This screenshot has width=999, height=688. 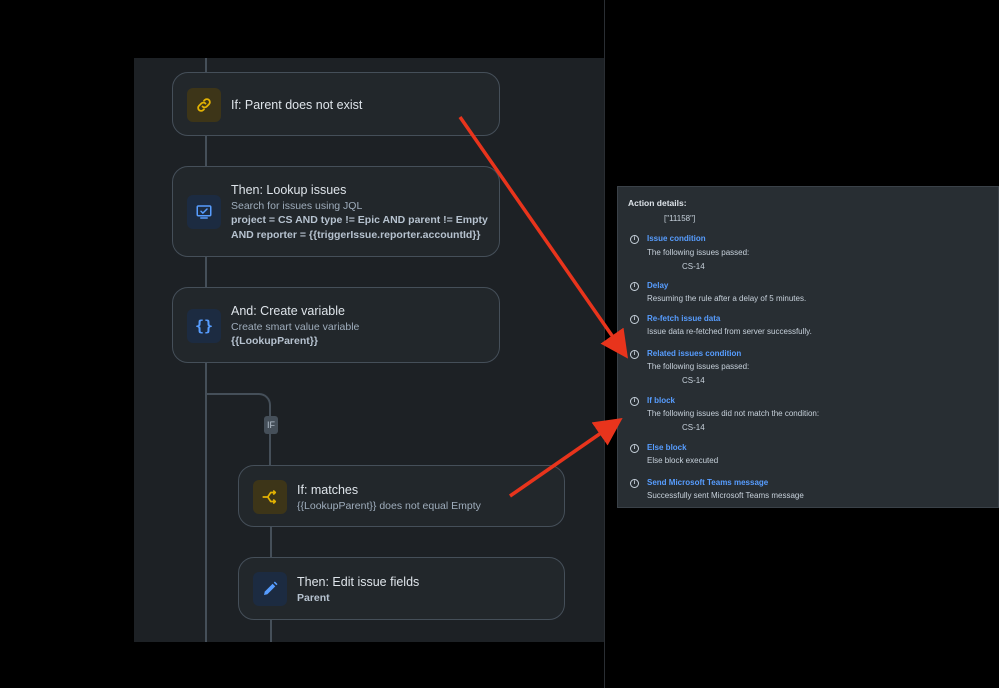 What do you see at coordinates (694, 353) in the screenshot?
I see `detail-link-related-issues: Related issues condition` at bounding box center [694, 353].